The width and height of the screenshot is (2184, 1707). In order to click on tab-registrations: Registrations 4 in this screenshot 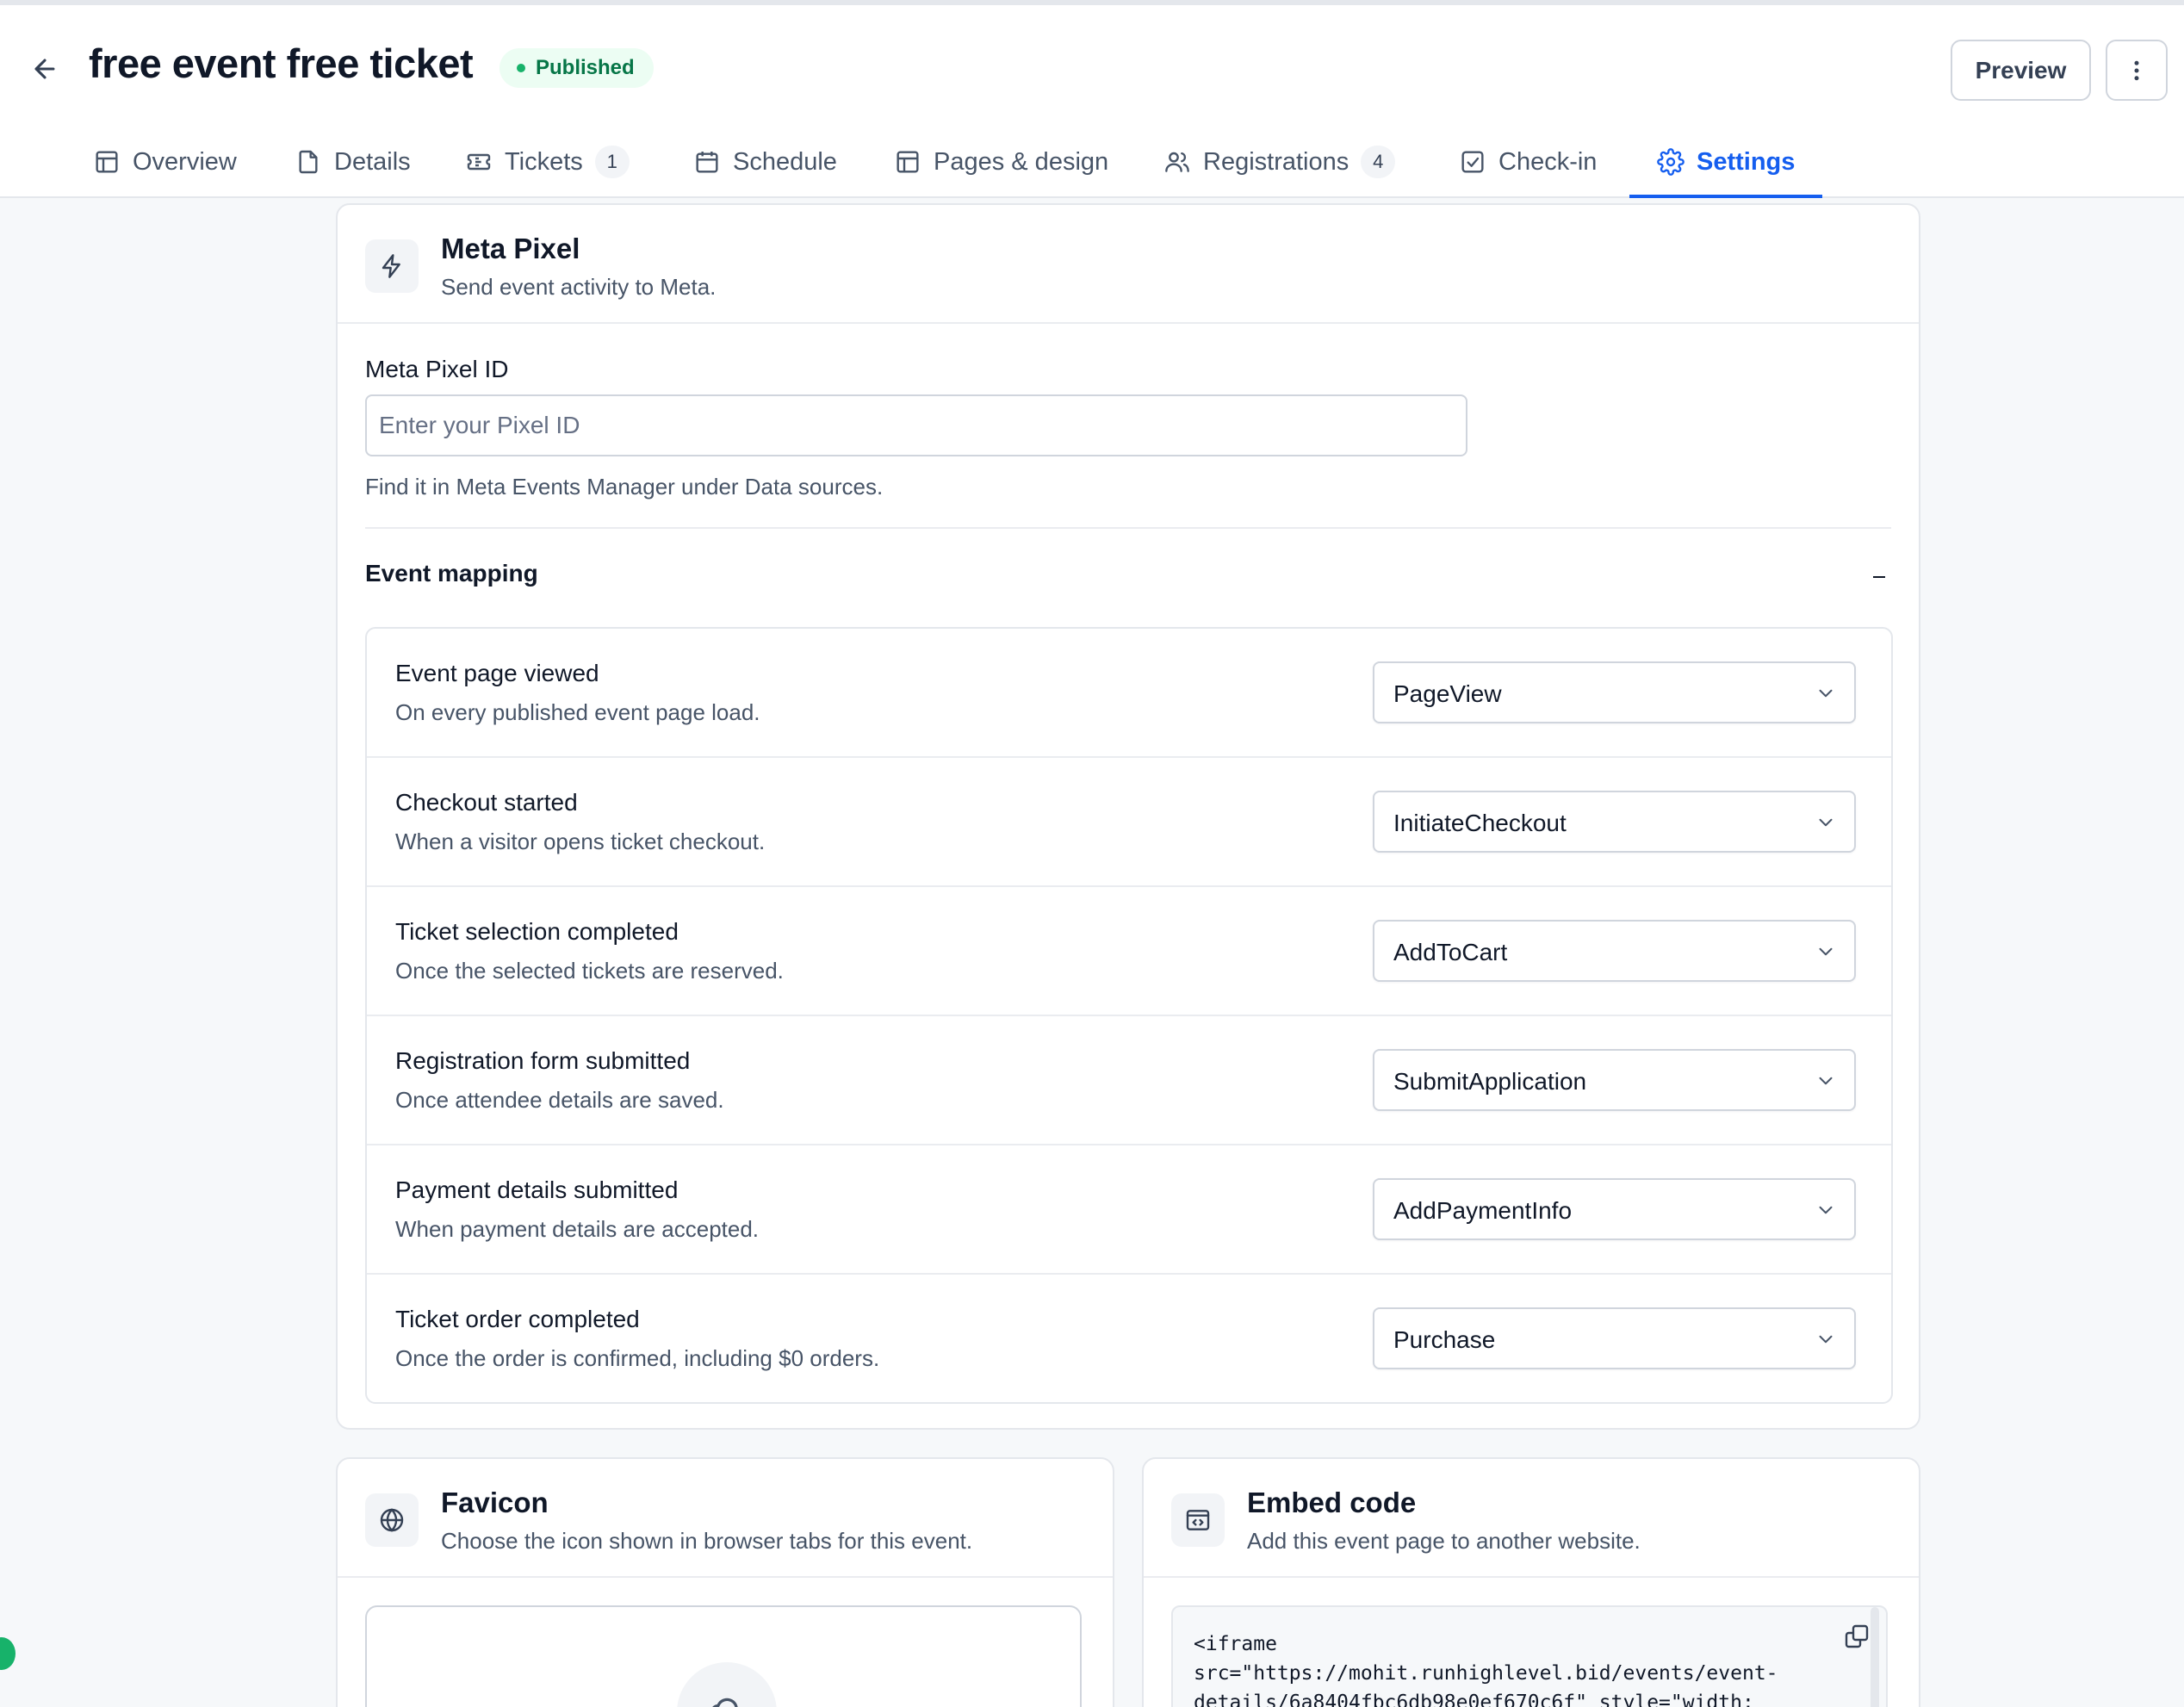, I will do `click(1280, 162)`.